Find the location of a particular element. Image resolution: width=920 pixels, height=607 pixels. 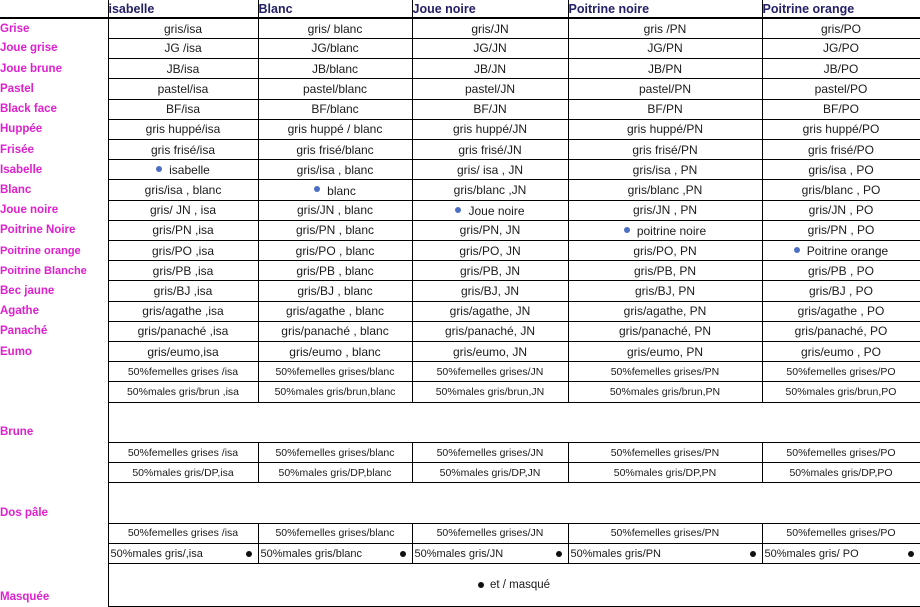

row-label-0: Grise is located at coordinates (54, 28).